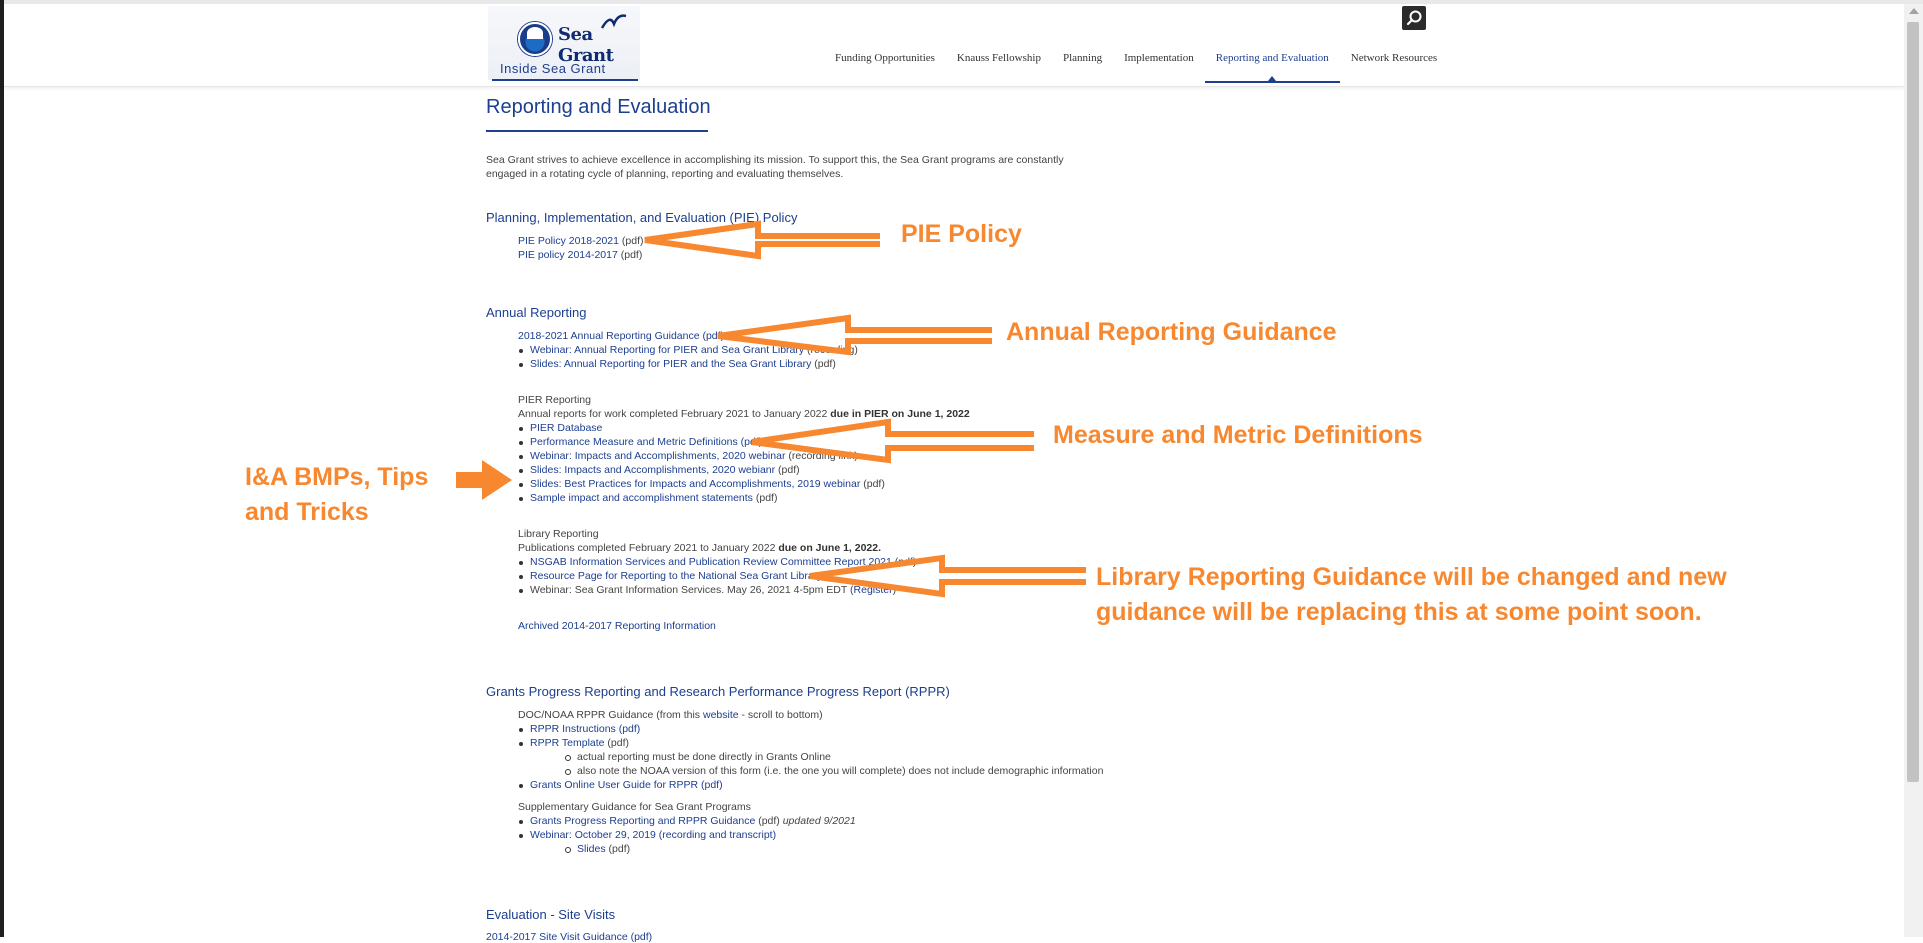  I want to click on rppr-instructions-link: RPPR Instructions (pdf), so click(585, 729).